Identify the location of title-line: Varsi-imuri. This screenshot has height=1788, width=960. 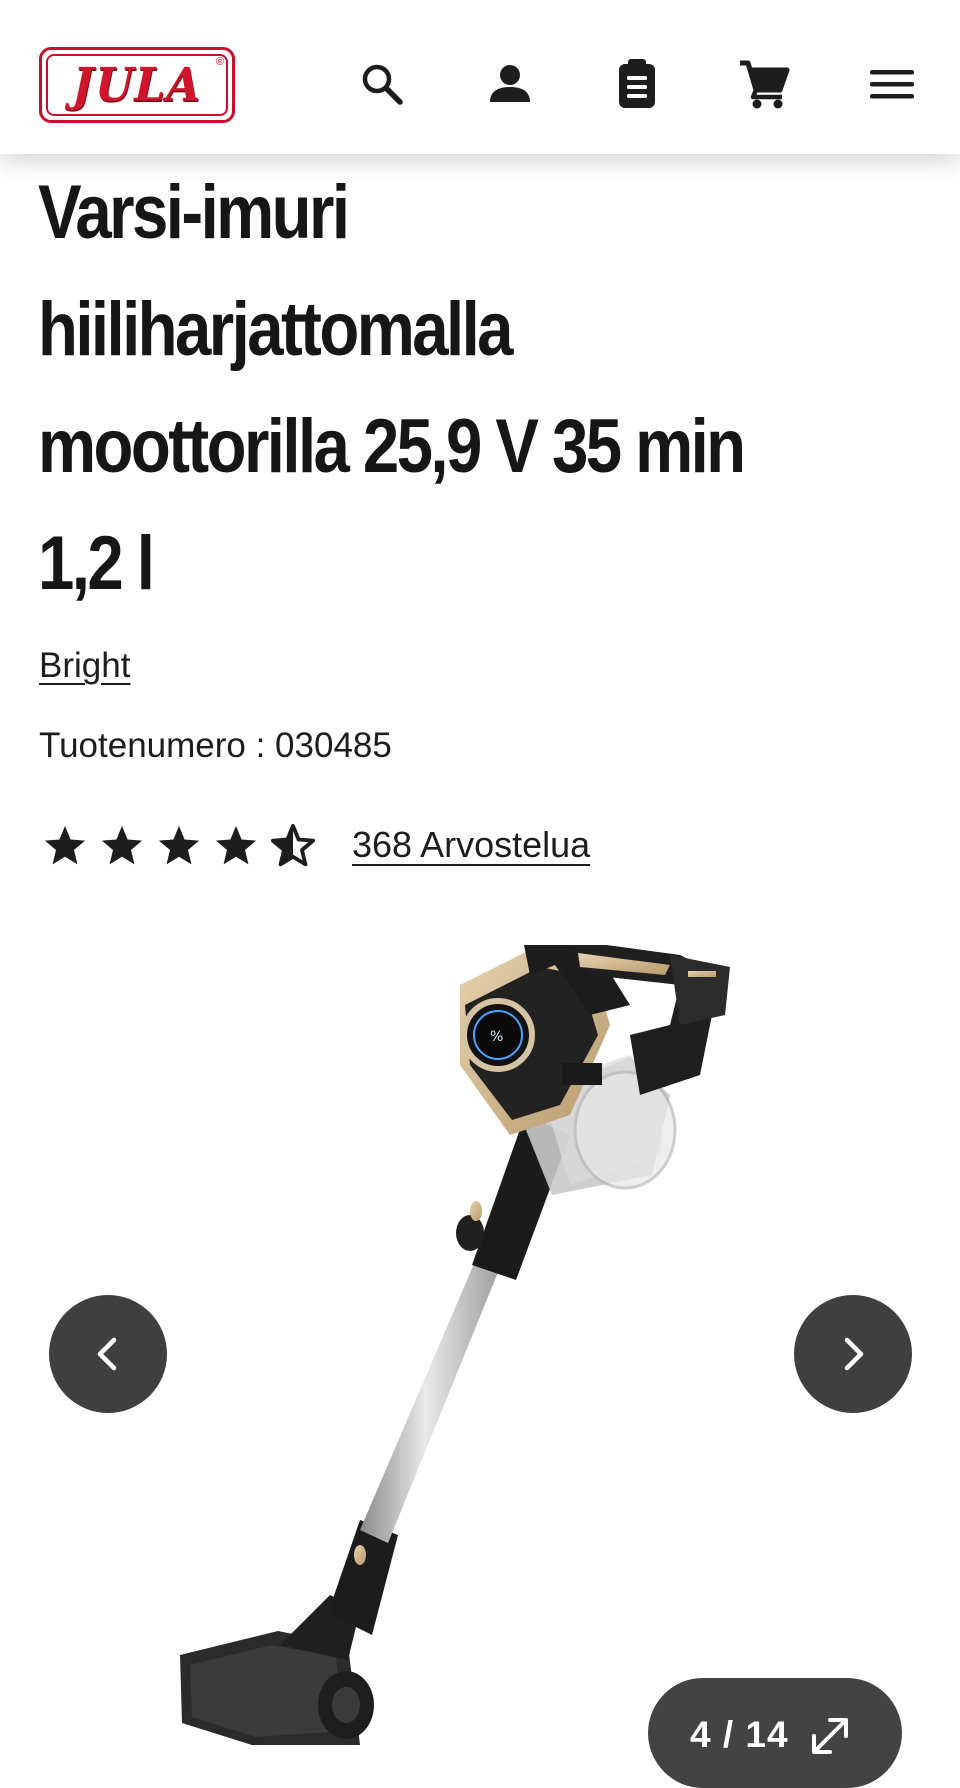
(194, 212).